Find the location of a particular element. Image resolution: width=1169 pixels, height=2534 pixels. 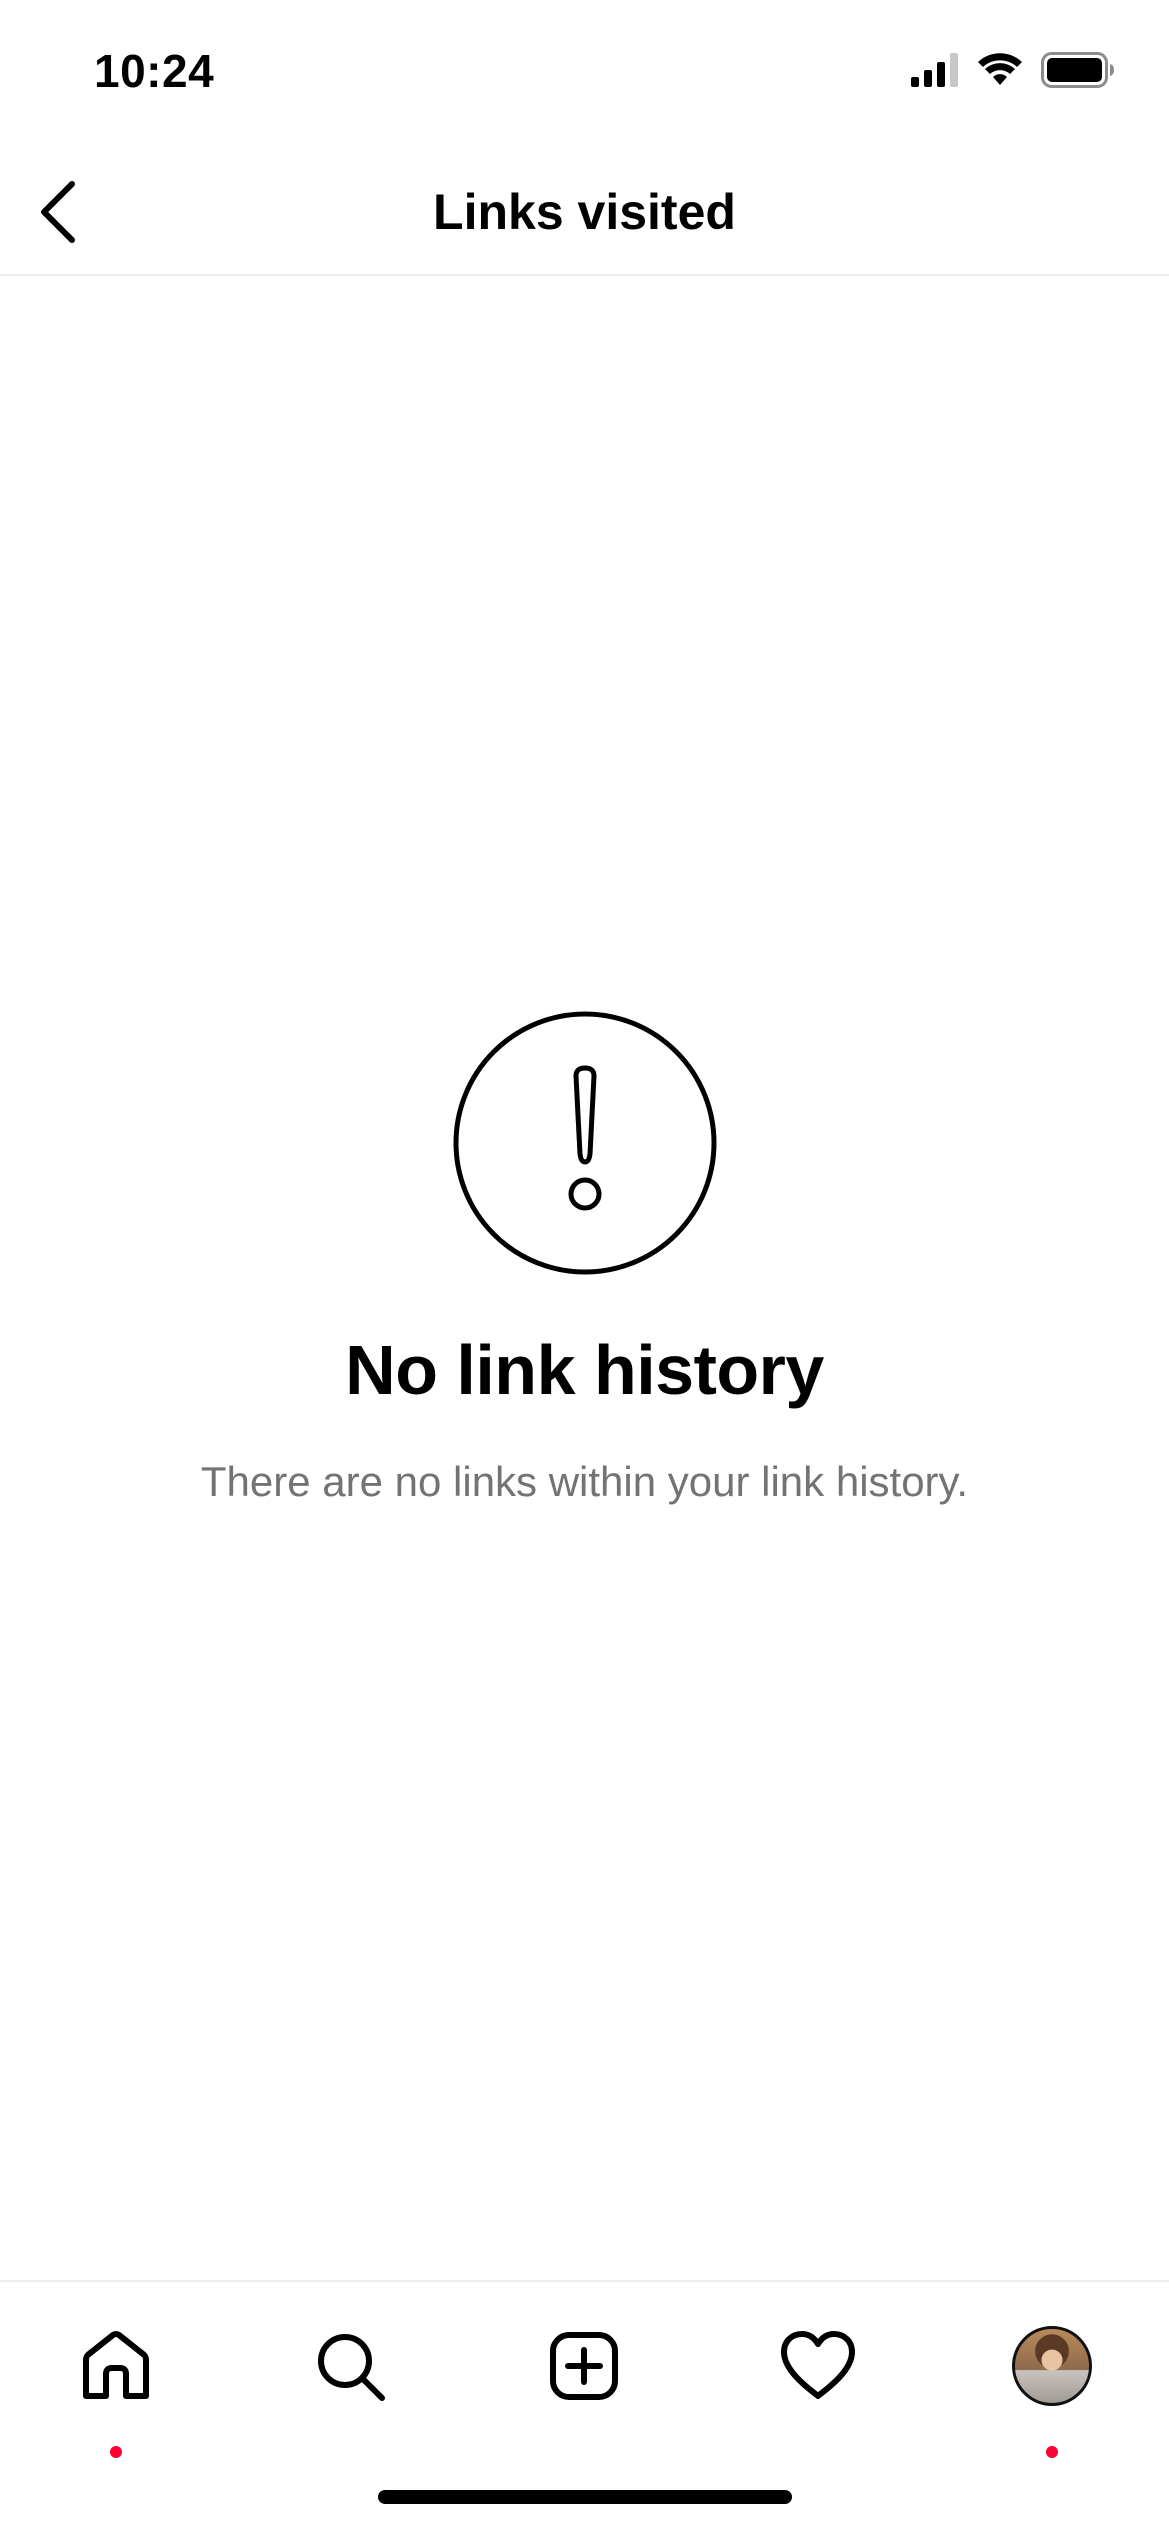

heart-icon is located at coordinates (818, 2365).